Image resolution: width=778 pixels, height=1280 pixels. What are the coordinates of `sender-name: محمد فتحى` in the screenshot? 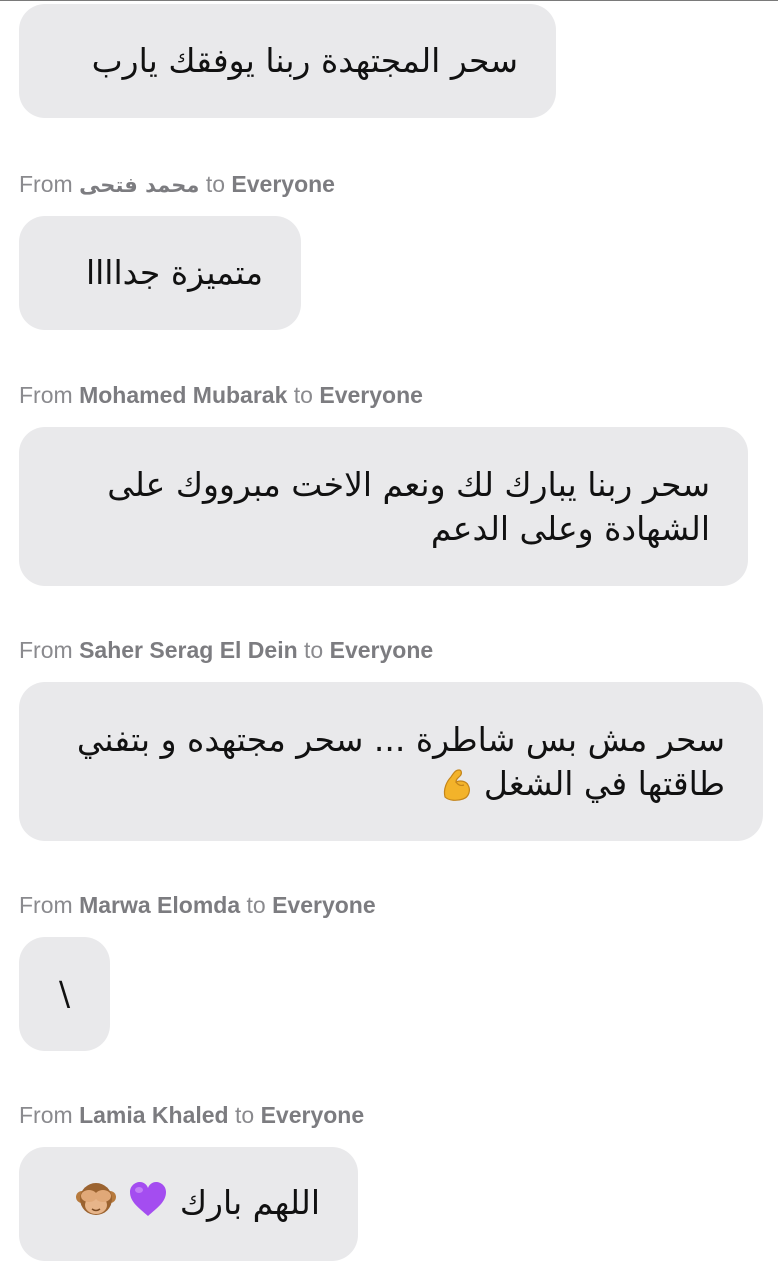 It's located at (139, 185).